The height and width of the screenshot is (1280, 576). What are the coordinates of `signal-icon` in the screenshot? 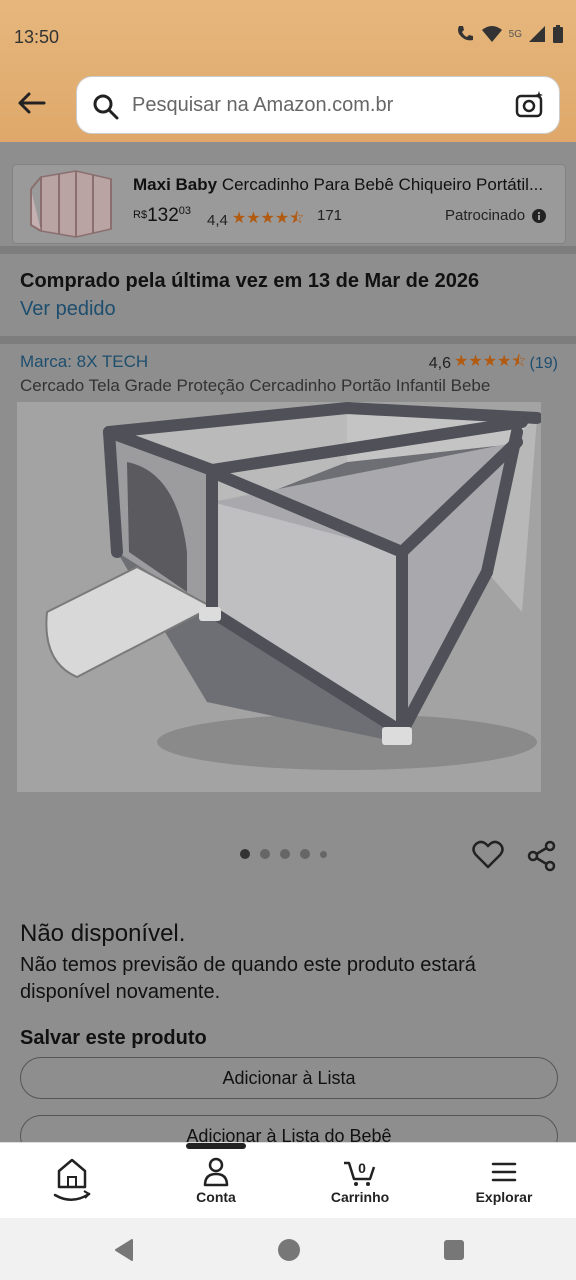 It's located at (537, 34).